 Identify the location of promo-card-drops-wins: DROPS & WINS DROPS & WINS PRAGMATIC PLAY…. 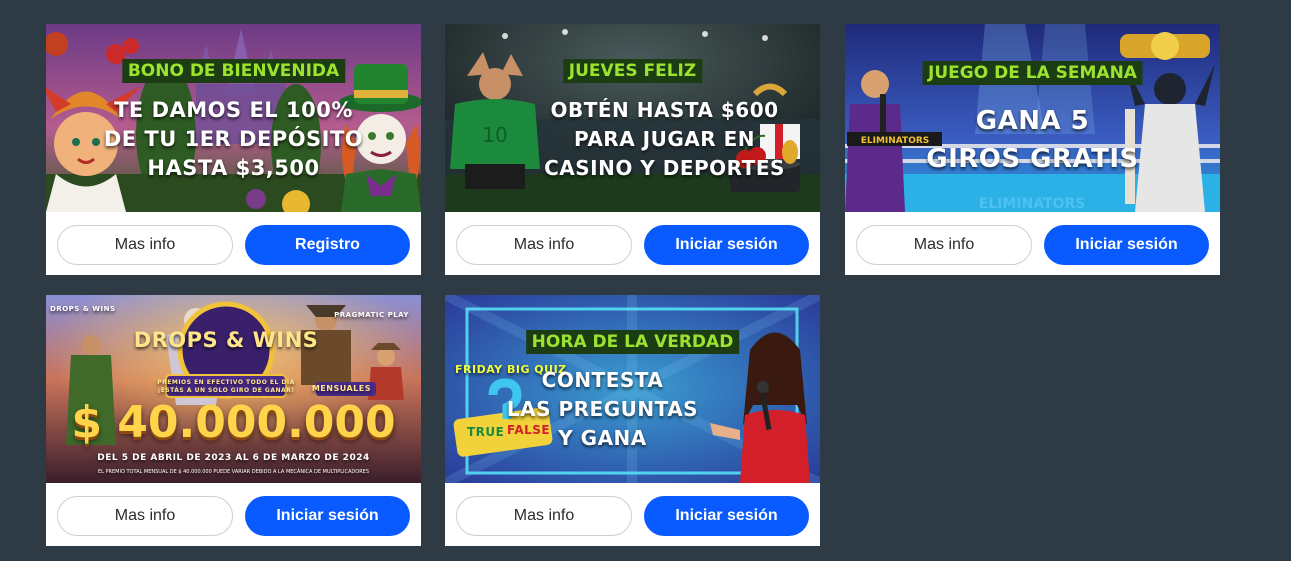
(233, 420).